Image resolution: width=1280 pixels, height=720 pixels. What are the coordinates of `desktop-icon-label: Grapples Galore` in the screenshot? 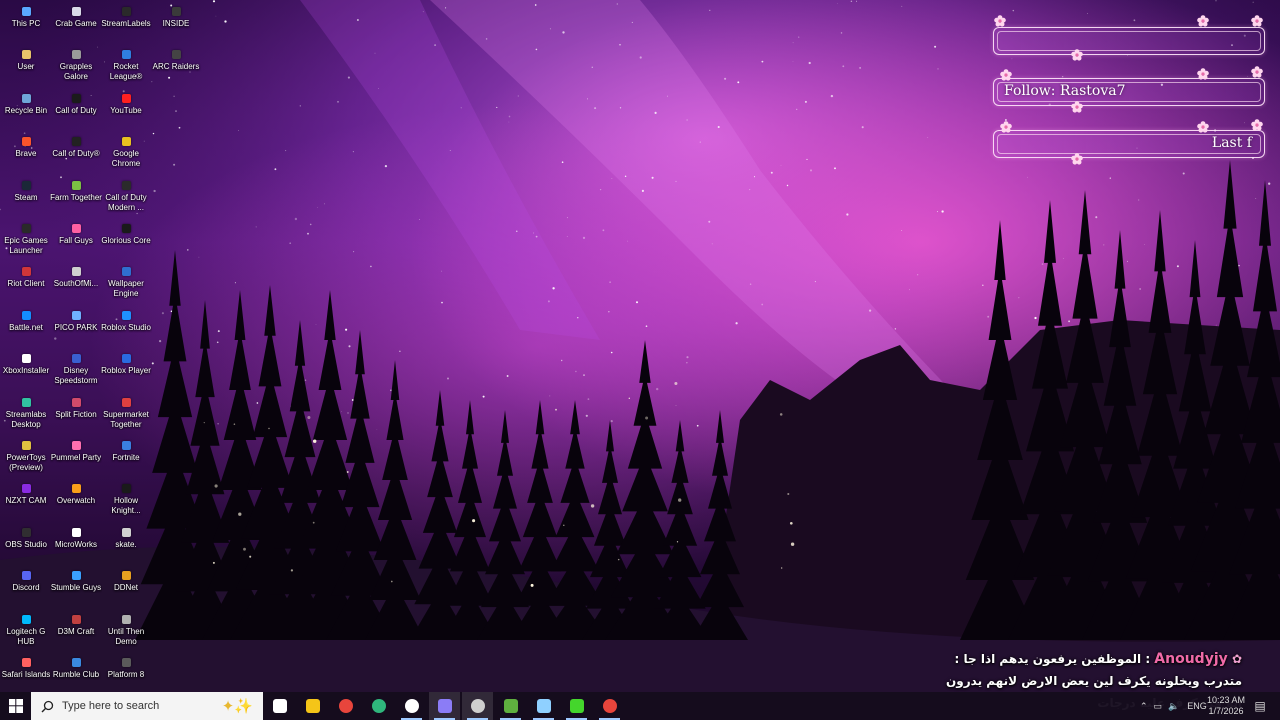 It's located at (76, 72).